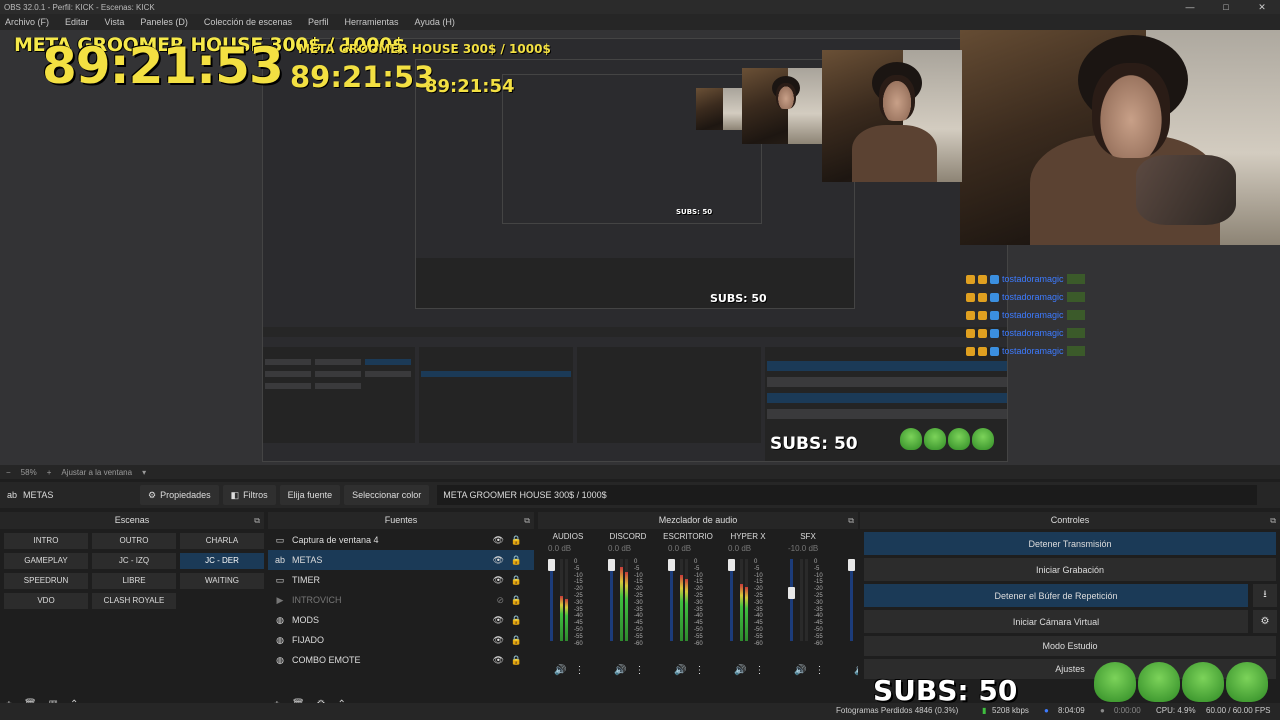  I want to click on channel-name: ESCRITORIO, so click(688, 536).